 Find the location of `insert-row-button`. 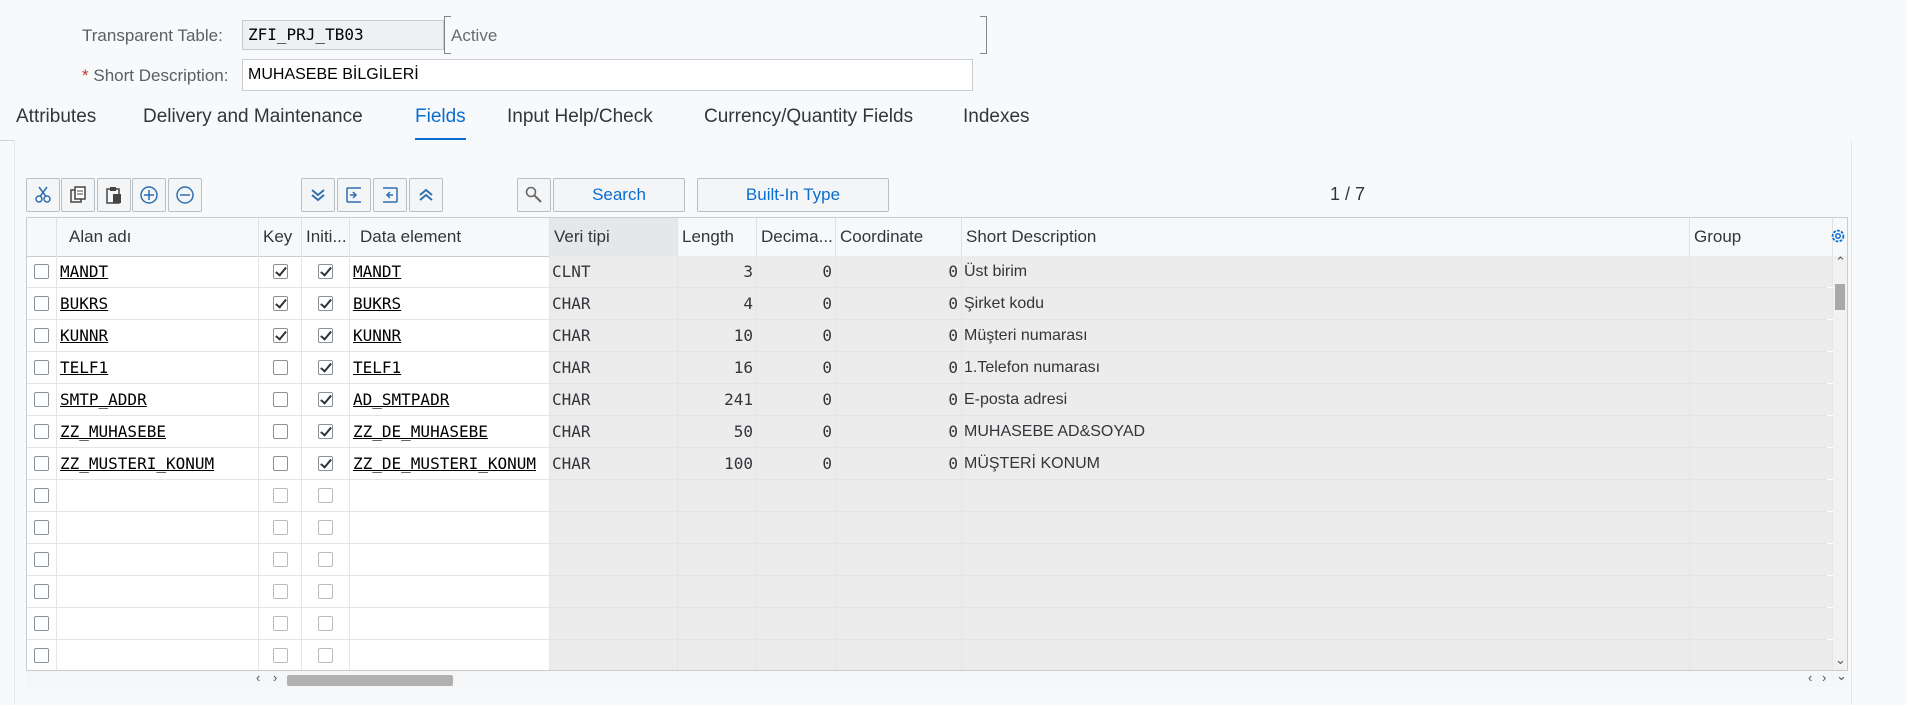

insert-row-button is located at coordinates (149, 195).